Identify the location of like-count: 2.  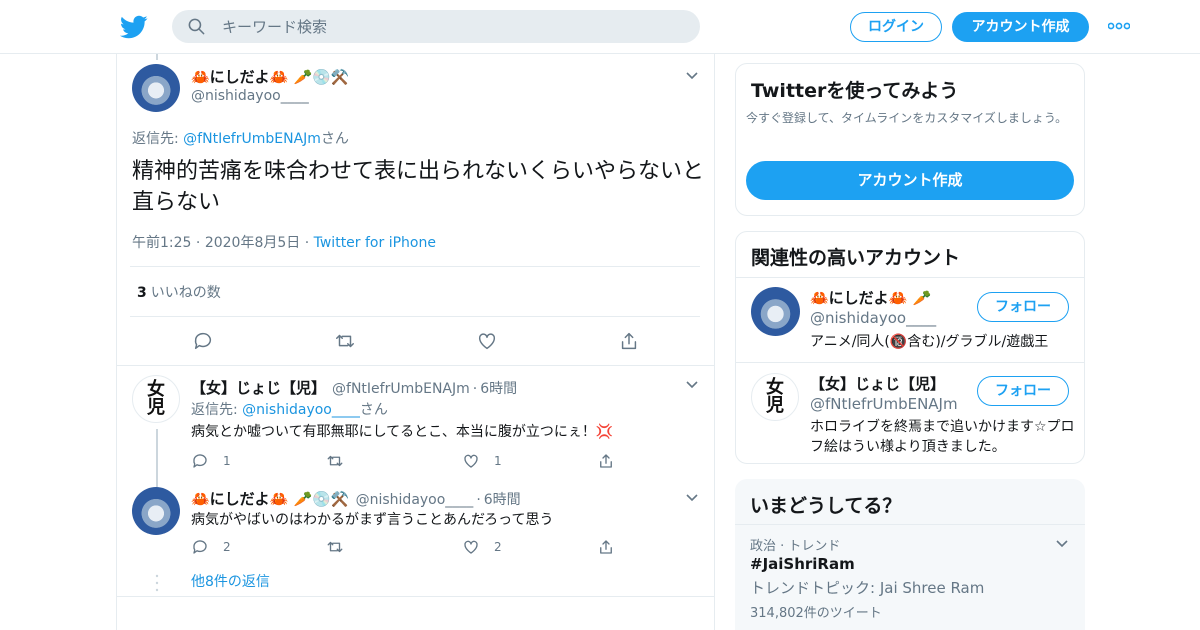
(498, 547).